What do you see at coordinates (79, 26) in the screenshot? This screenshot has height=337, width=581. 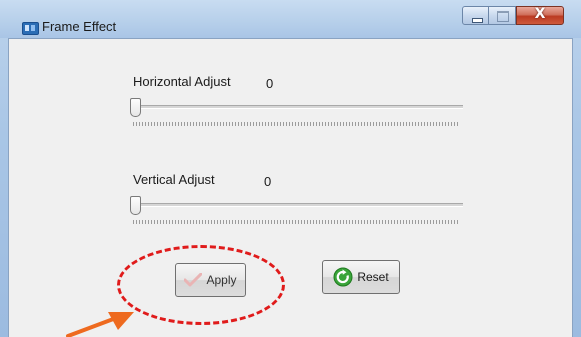 I see `window-title: Frame Effect` at bounding box center [79, 26].